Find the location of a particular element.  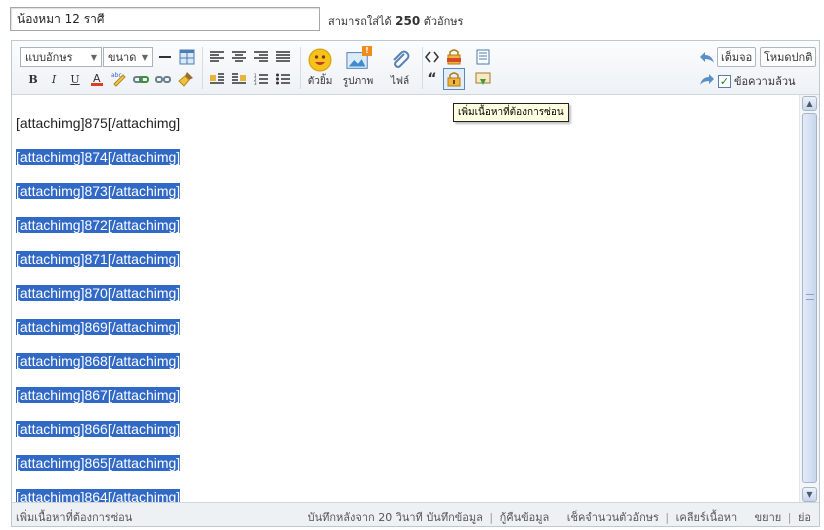

lock-icon is located at coordinates (454, 79).